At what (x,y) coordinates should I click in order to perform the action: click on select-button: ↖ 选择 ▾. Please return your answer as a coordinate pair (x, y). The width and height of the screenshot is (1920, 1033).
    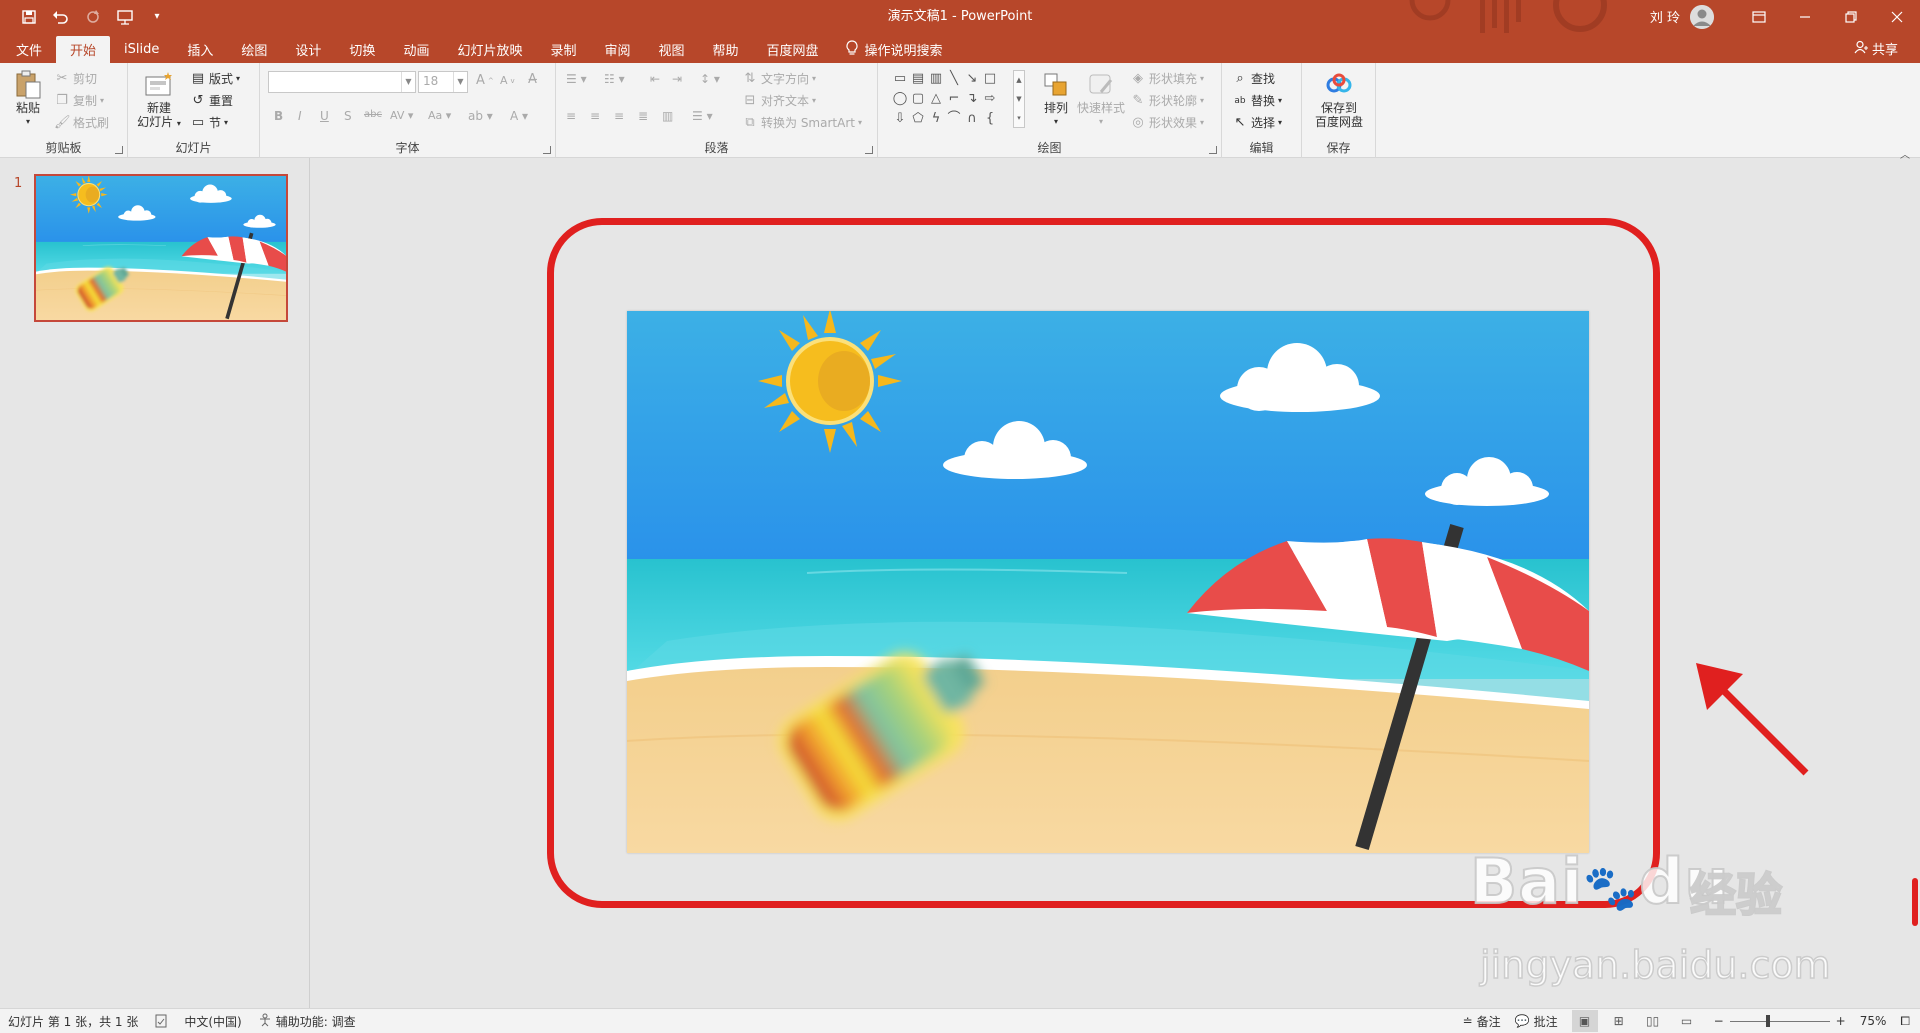
    Looking at the image, I should click on (1257, 122).